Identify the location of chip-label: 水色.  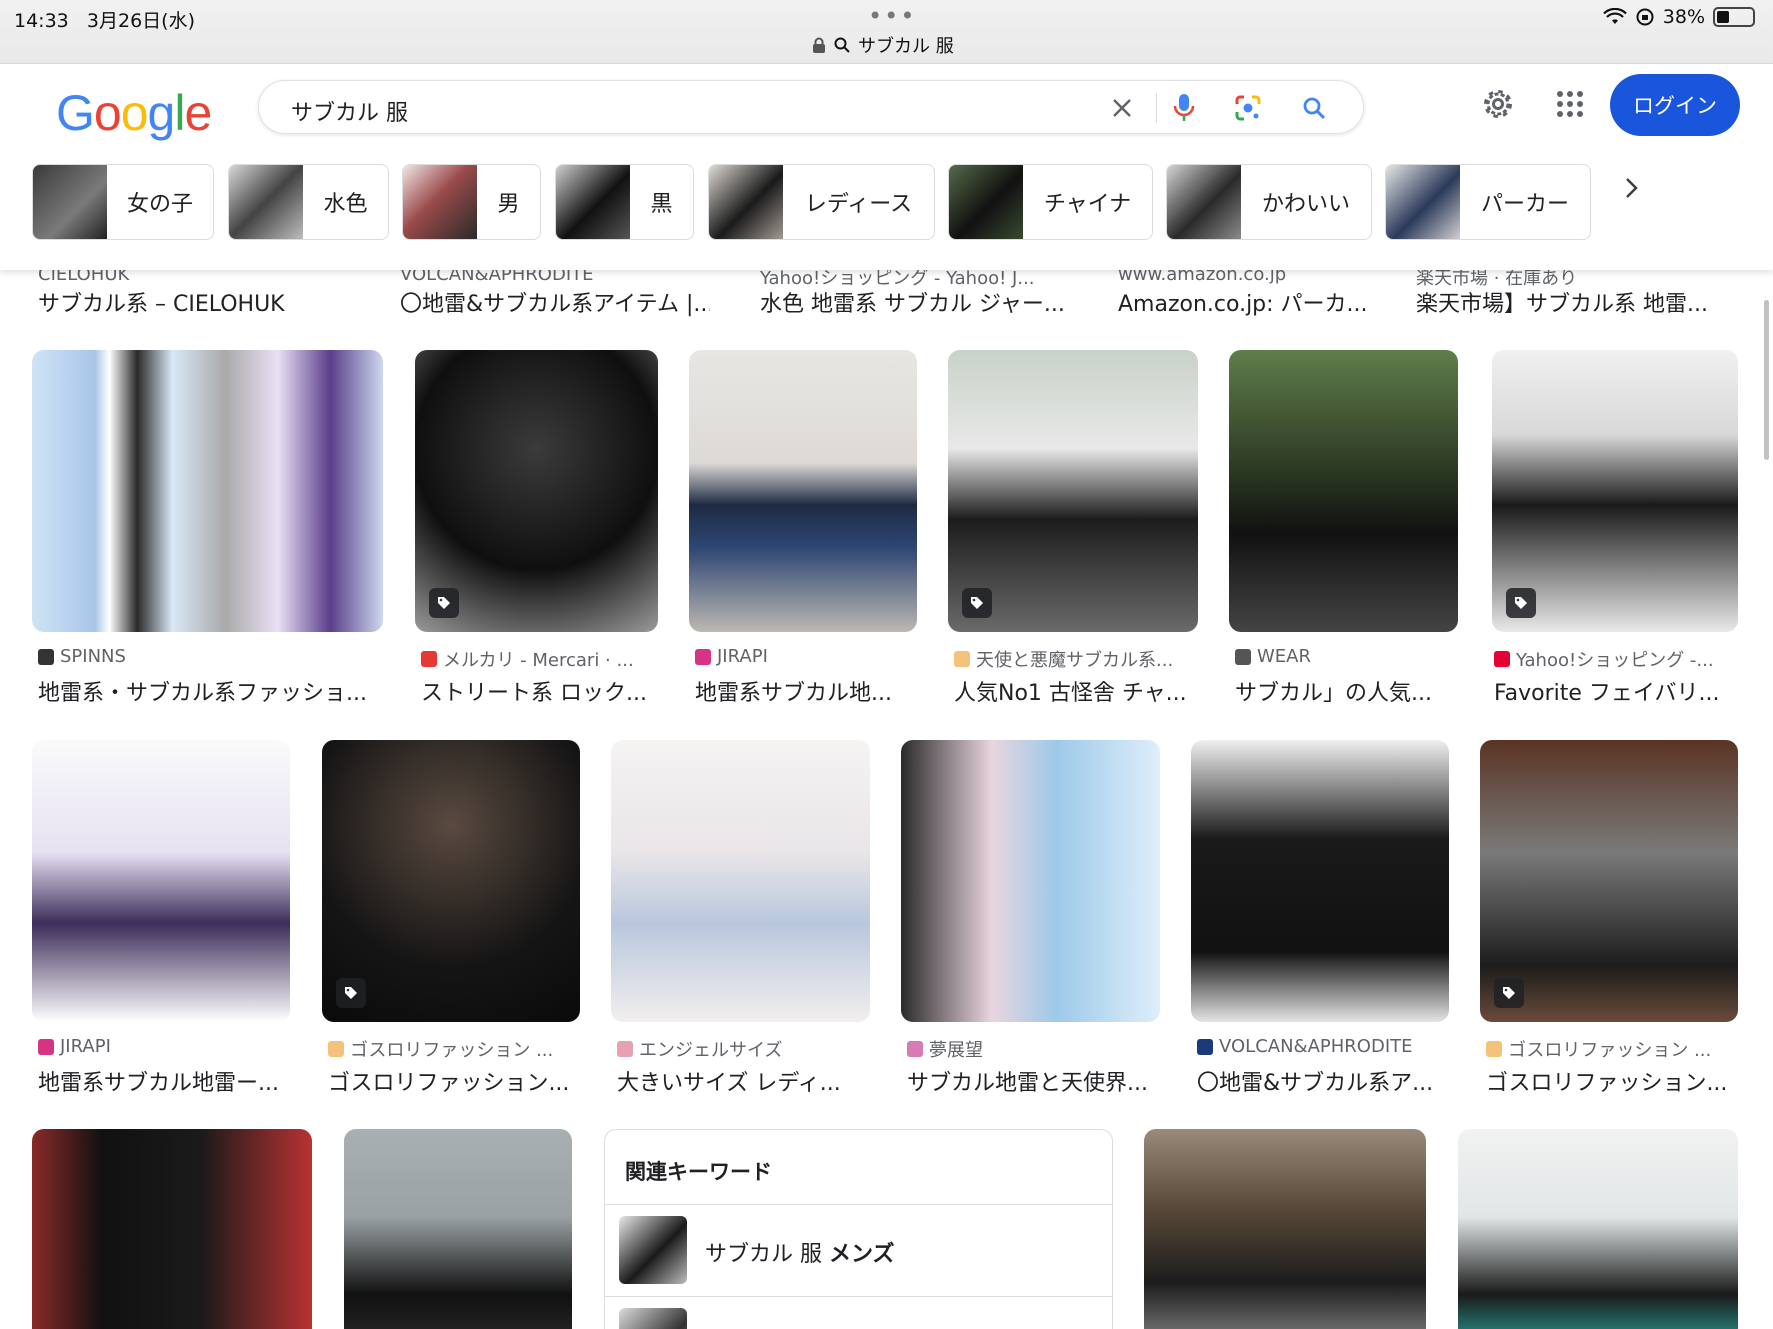
(345, 204).